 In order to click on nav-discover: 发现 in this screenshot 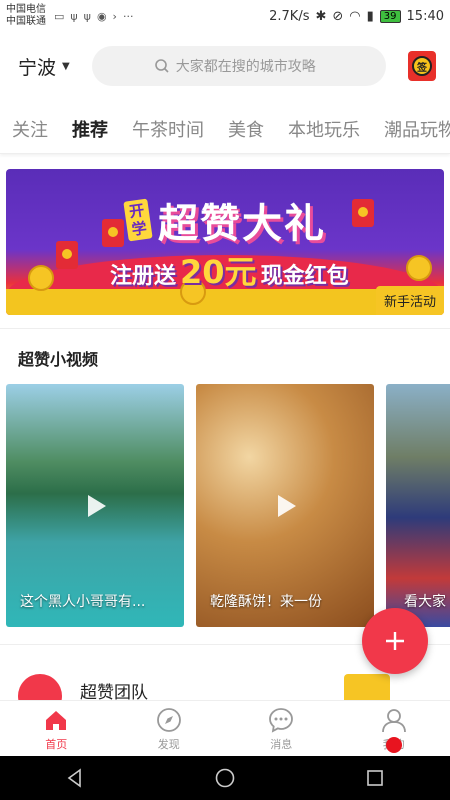, I will do `click(169, 728)`.